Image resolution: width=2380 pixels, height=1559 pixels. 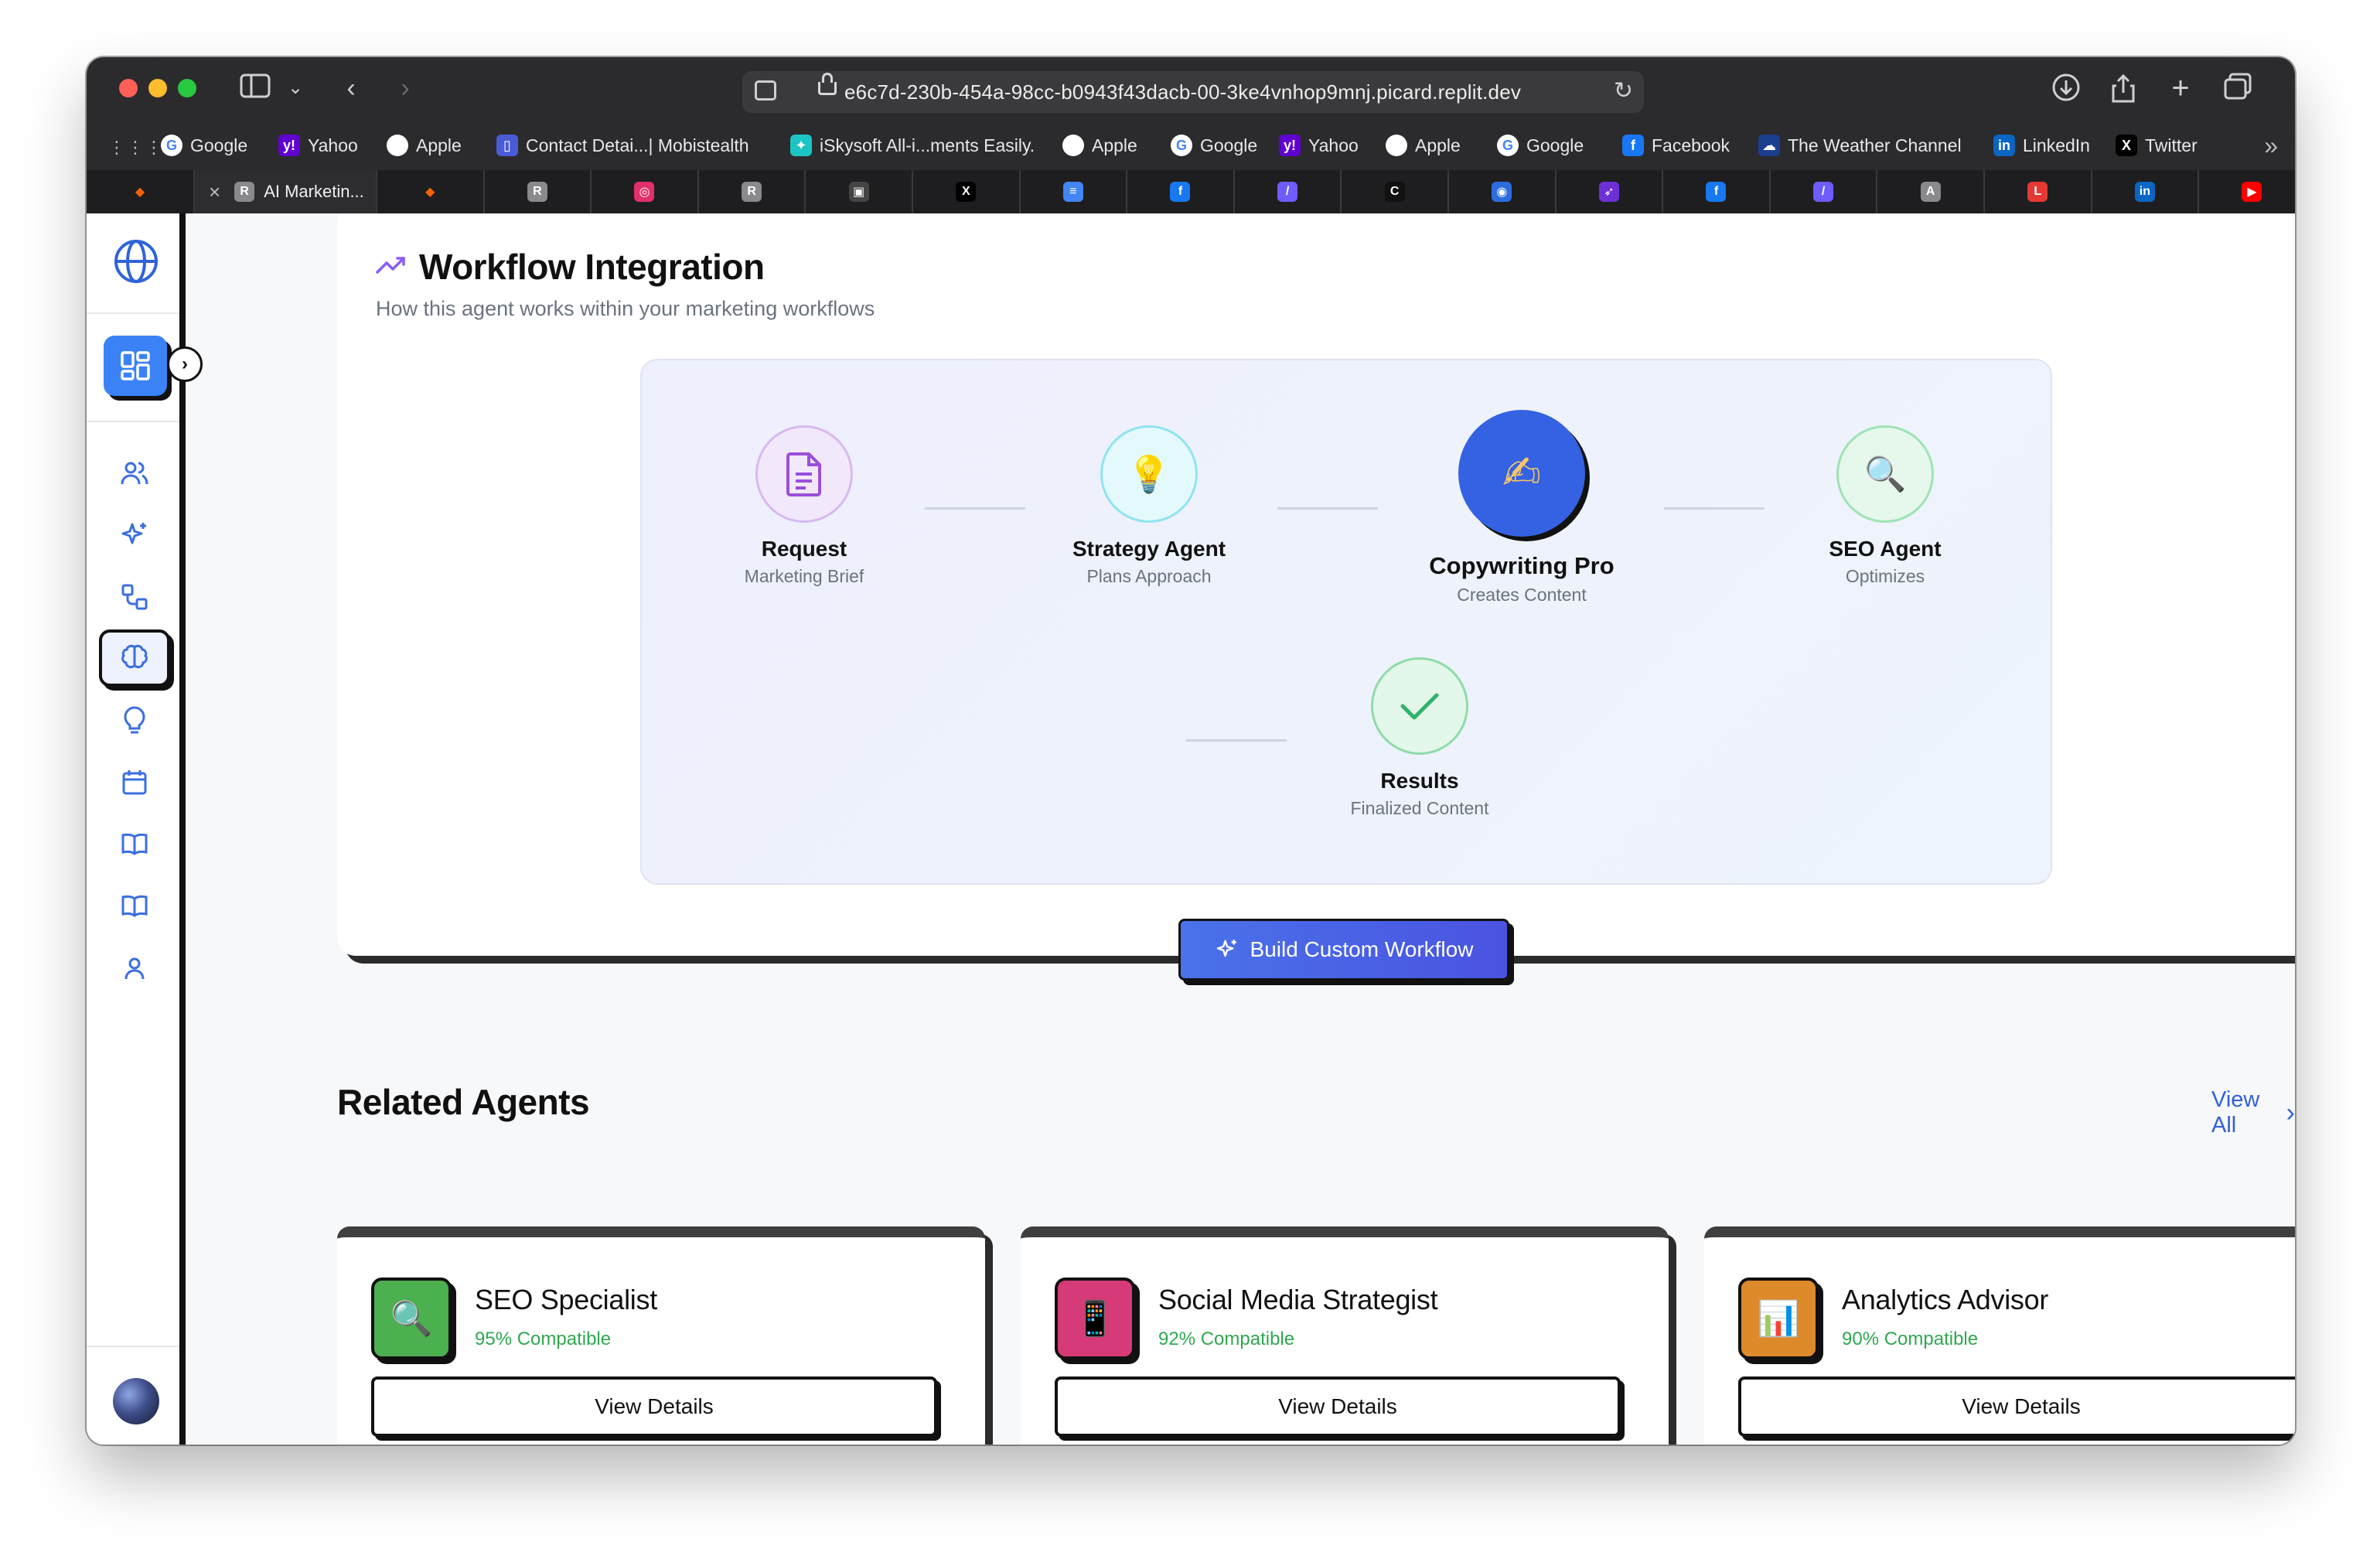 What do you see at coordinates (1633, 145) in the screenshot?
I see `facebook-icon: f` at bounding box center [1633, 145].